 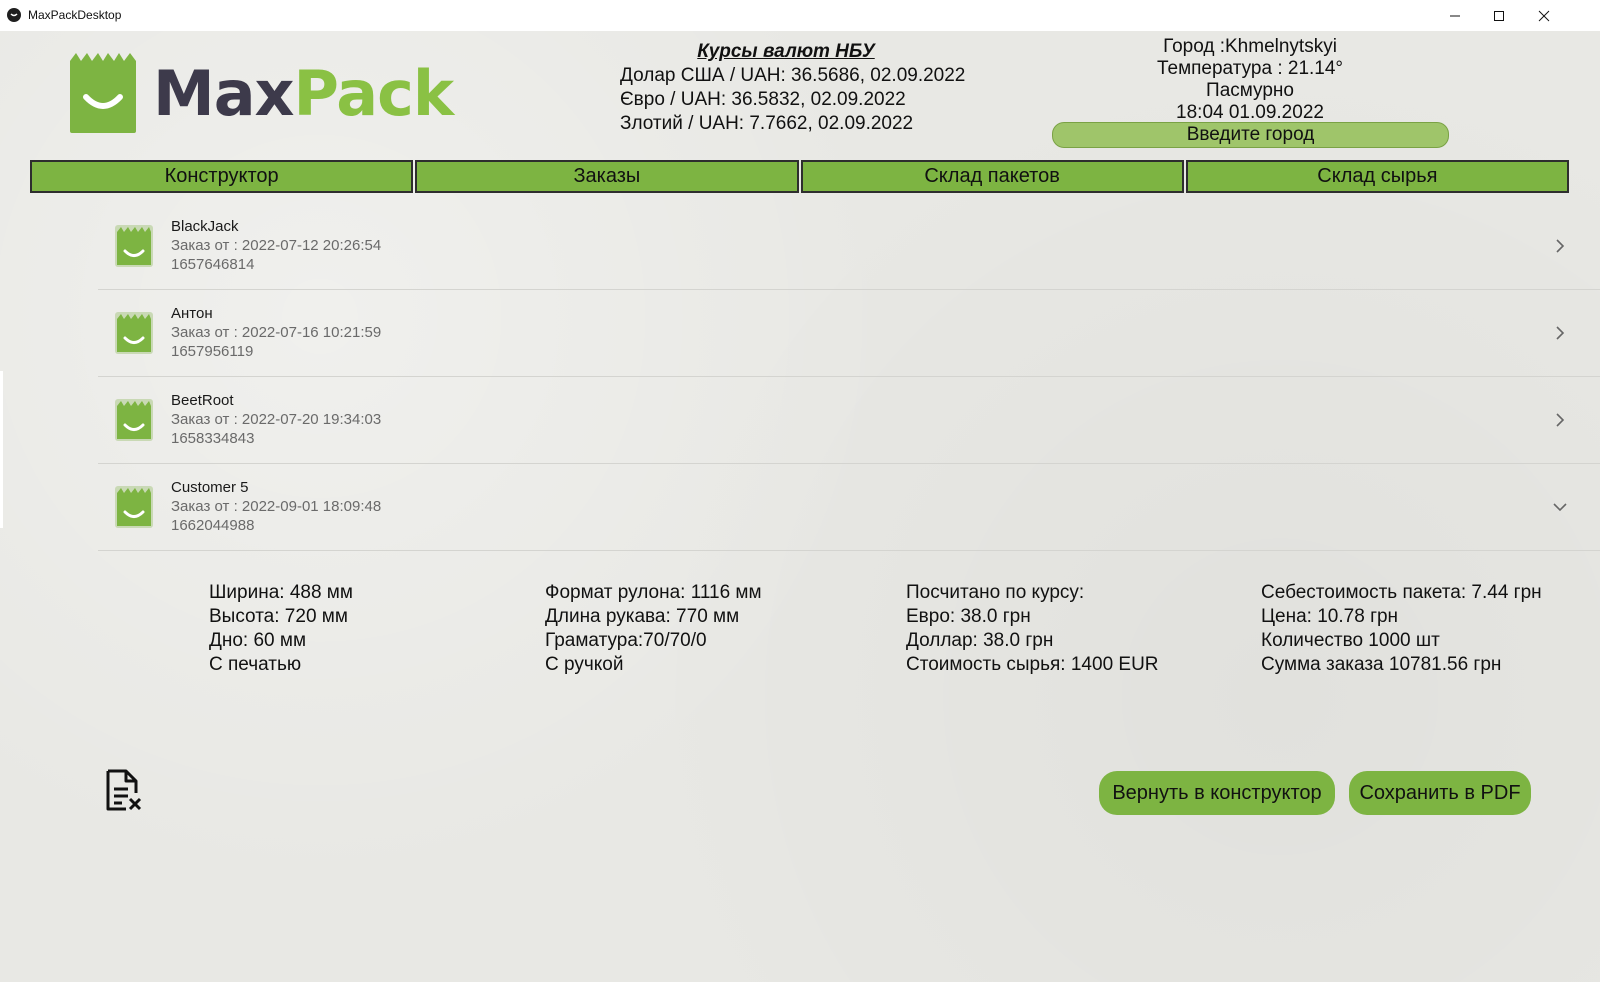 What do you see at coordinates (213, 264) in the screenshot?
I see `order-id: 1657646814` at bounding box center [213, 264].